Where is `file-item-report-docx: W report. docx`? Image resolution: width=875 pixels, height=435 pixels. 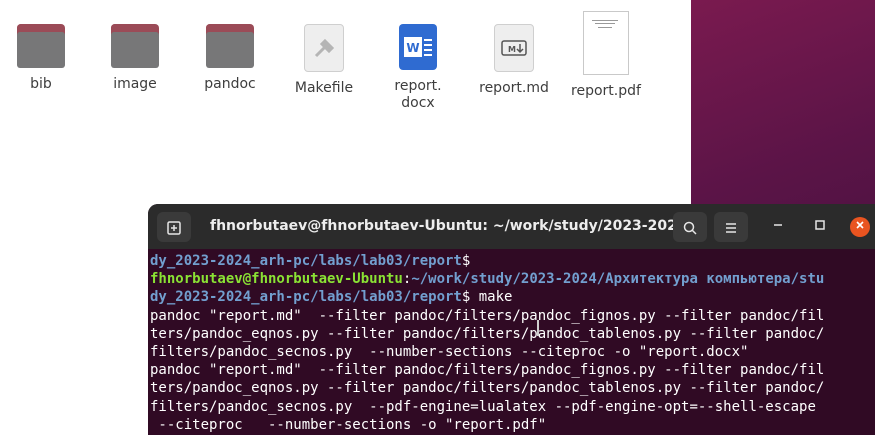 file-item-report-docx: W report. docx is located at coordinates (418, 68).